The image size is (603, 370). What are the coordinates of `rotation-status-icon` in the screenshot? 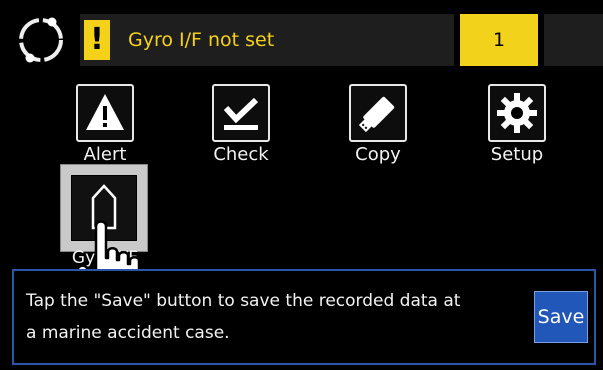 It's located at (41, 40).